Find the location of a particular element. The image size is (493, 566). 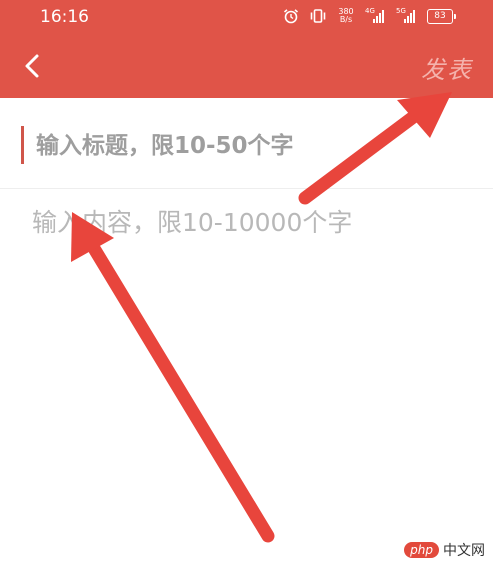

status-icons: 380 B/s 4G 5G 83 is located at coordinates (369, 16).